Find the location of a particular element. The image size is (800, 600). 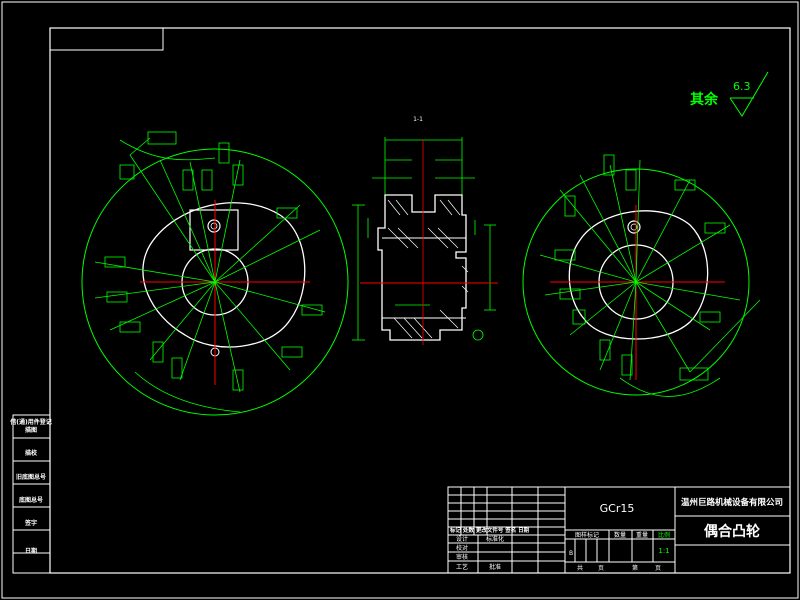

signoff-extra-3: 批准 is located at coordinates (495, 567).